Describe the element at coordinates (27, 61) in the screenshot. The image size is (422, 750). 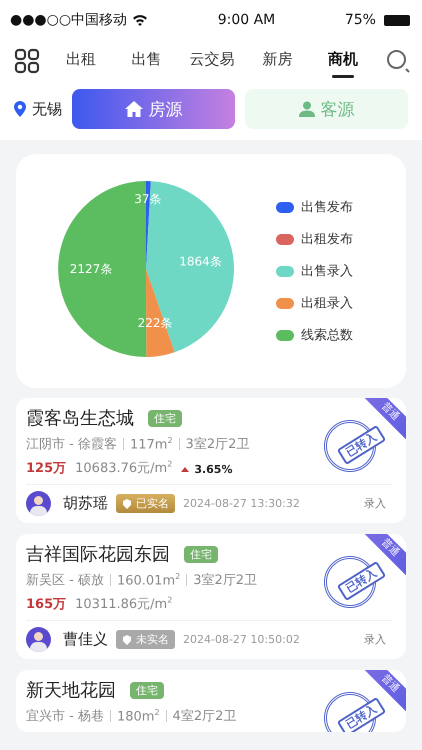
I see `grid-menu-icon` at that location.